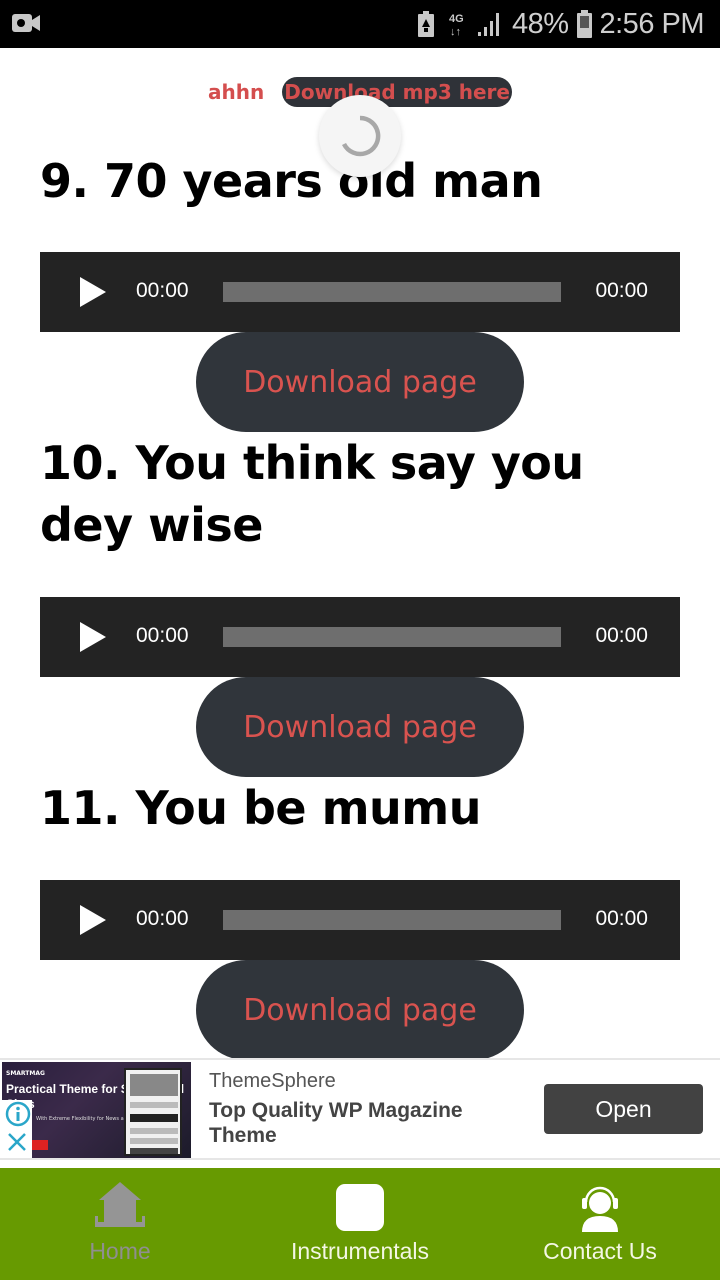  What do you see at coordinates (153, 1112) in the screenshot?
I see `ad-image-mockup` at bounding box center [153, 1112].